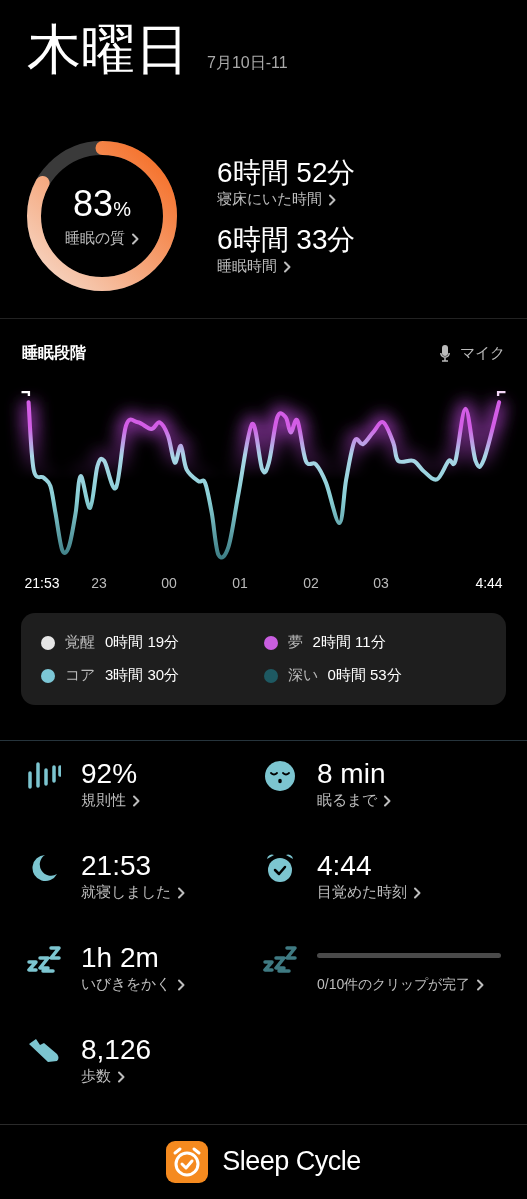  Describe the element at coordinates (354, 800) in the screenshot. I see `detail-link: 眠るまで` at that location.